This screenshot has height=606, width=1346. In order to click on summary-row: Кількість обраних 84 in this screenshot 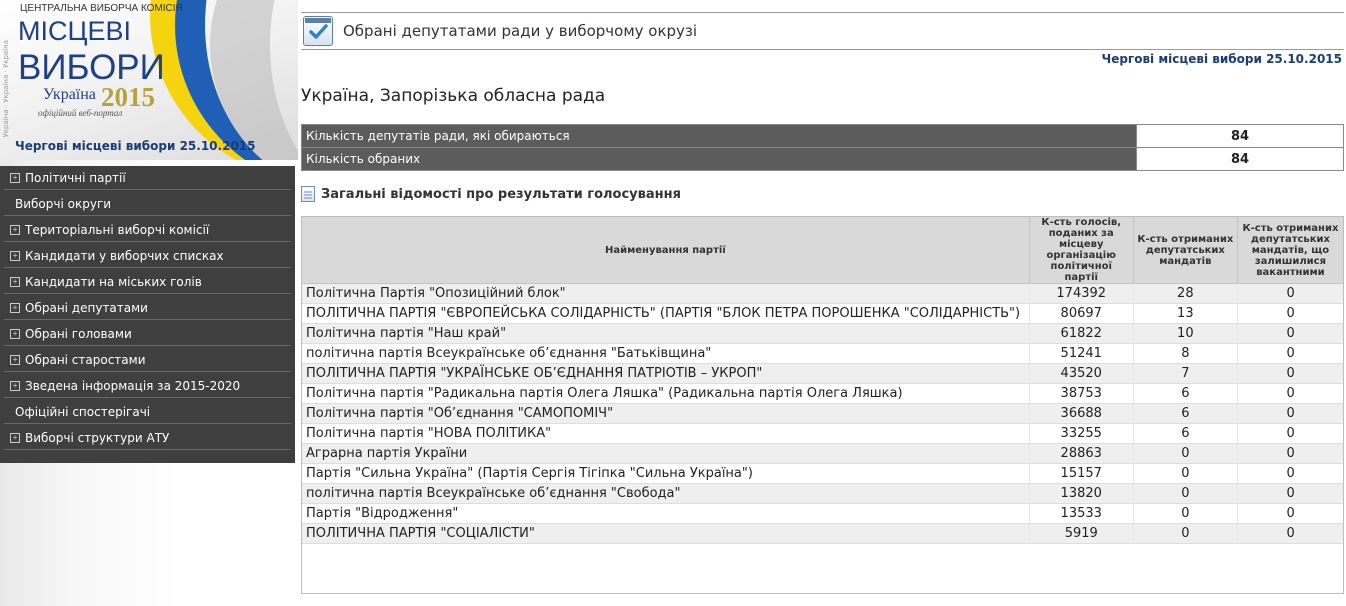, I will do `click(822, 159)`.